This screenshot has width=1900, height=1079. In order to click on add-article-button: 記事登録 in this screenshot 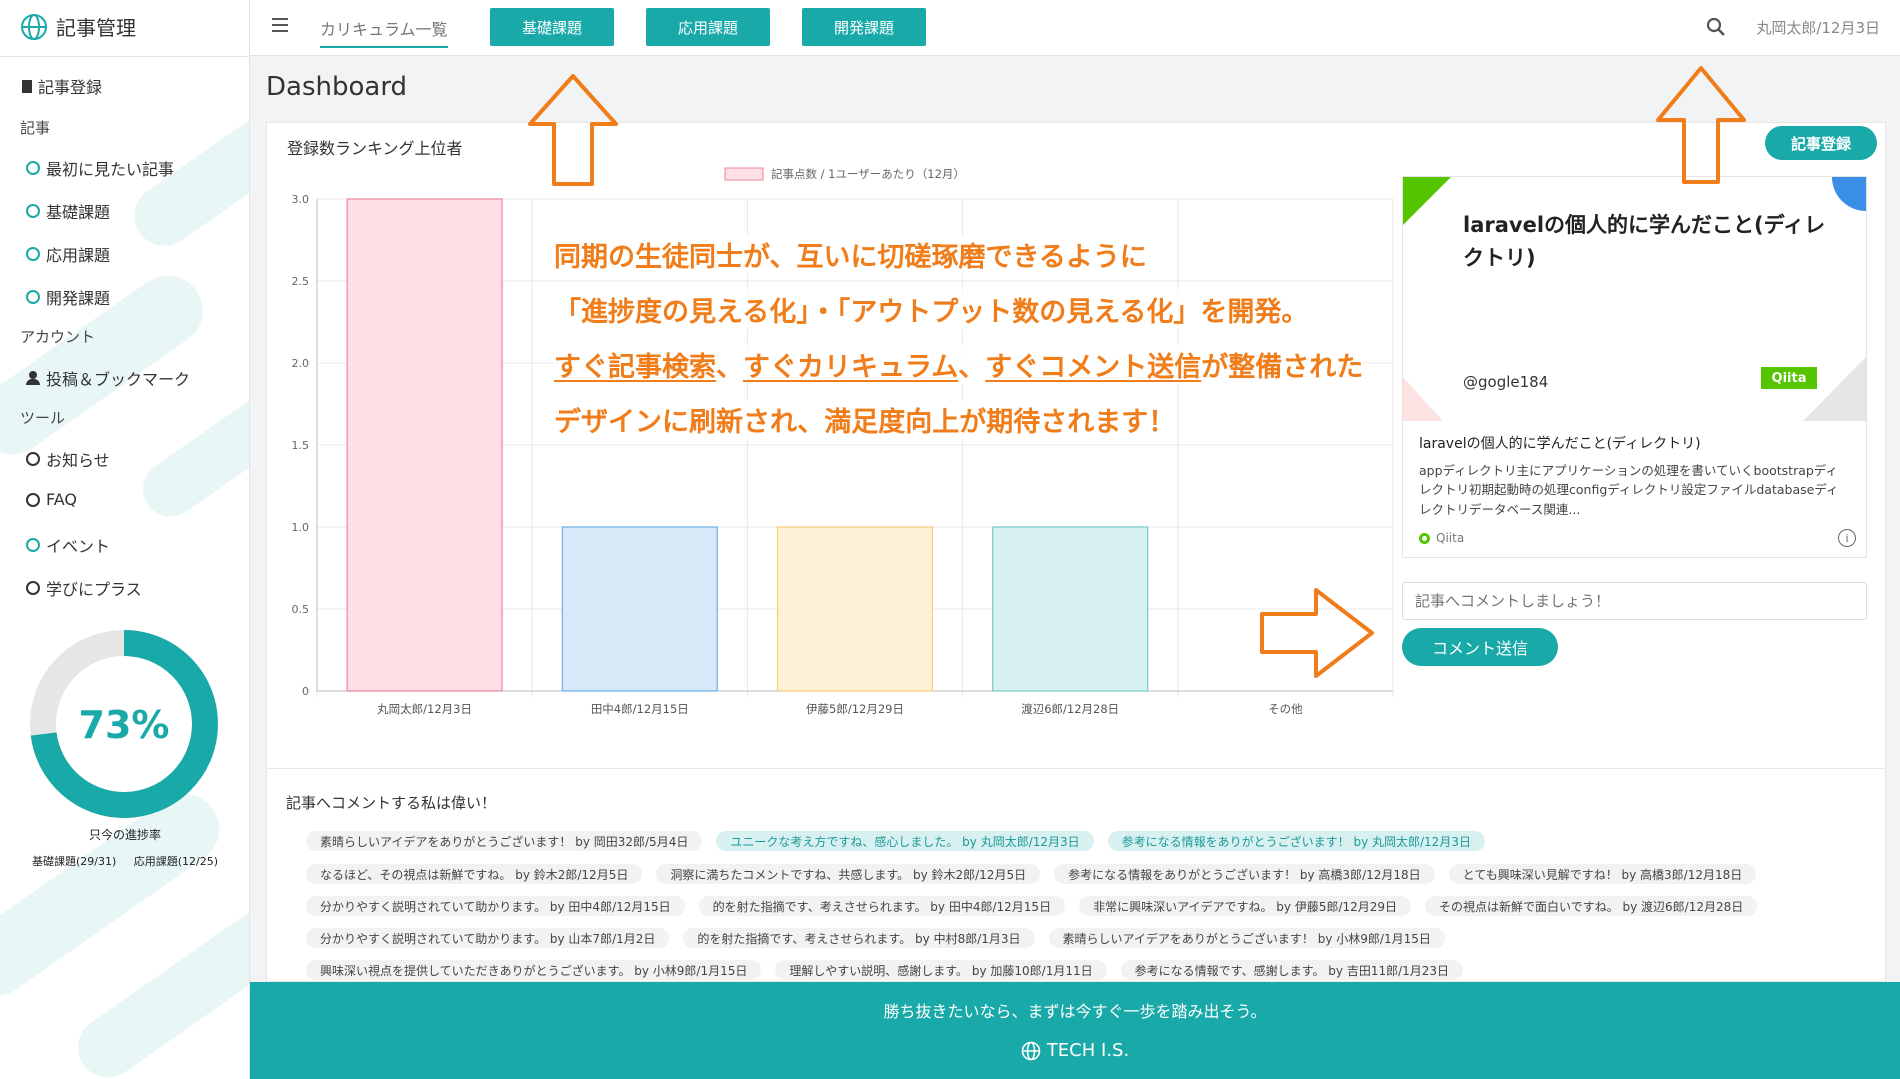, I will do `click(1821, 143)`.